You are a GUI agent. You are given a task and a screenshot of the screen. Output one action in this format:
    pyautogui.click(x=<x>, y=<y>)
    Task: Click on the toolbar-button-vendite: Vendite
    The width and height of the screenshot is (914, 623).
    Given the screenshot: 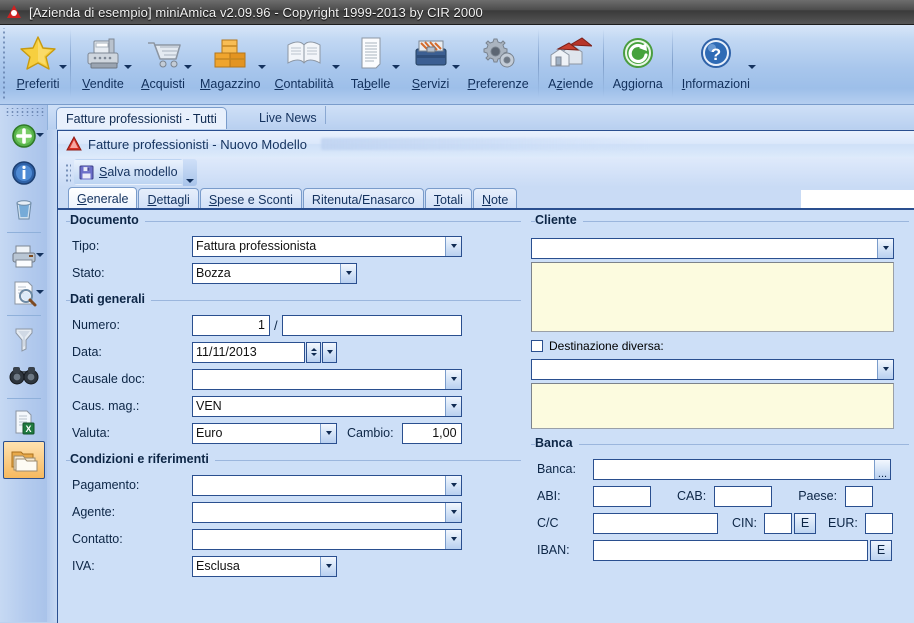 What is the action you would take?
    pyautogui.click(x=103, y=66)
    